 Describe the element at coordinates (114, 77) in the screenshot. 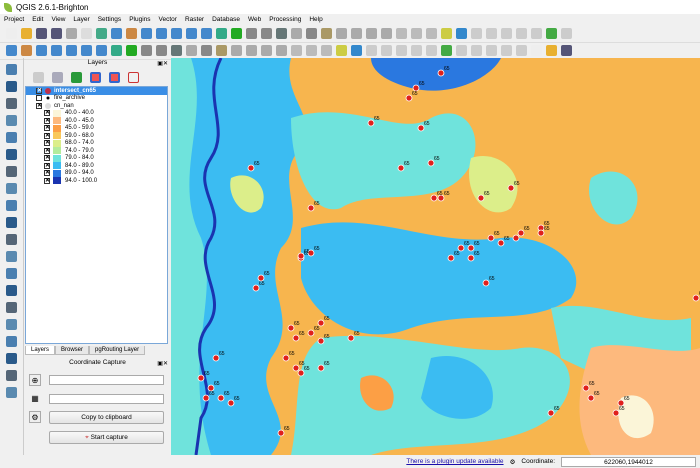

I see `collapse-all-icon` at that location.